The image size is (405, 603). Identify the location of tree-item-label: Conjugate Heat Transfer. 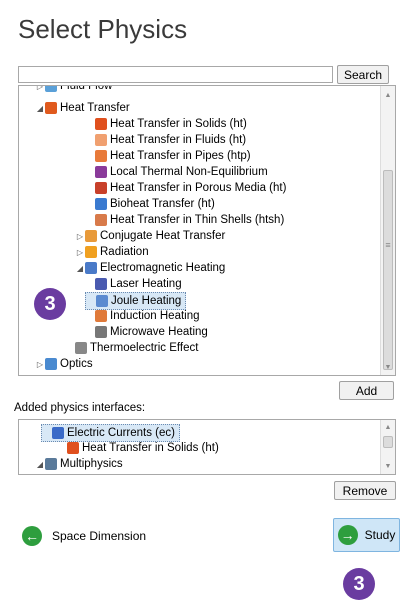
(163, 236).